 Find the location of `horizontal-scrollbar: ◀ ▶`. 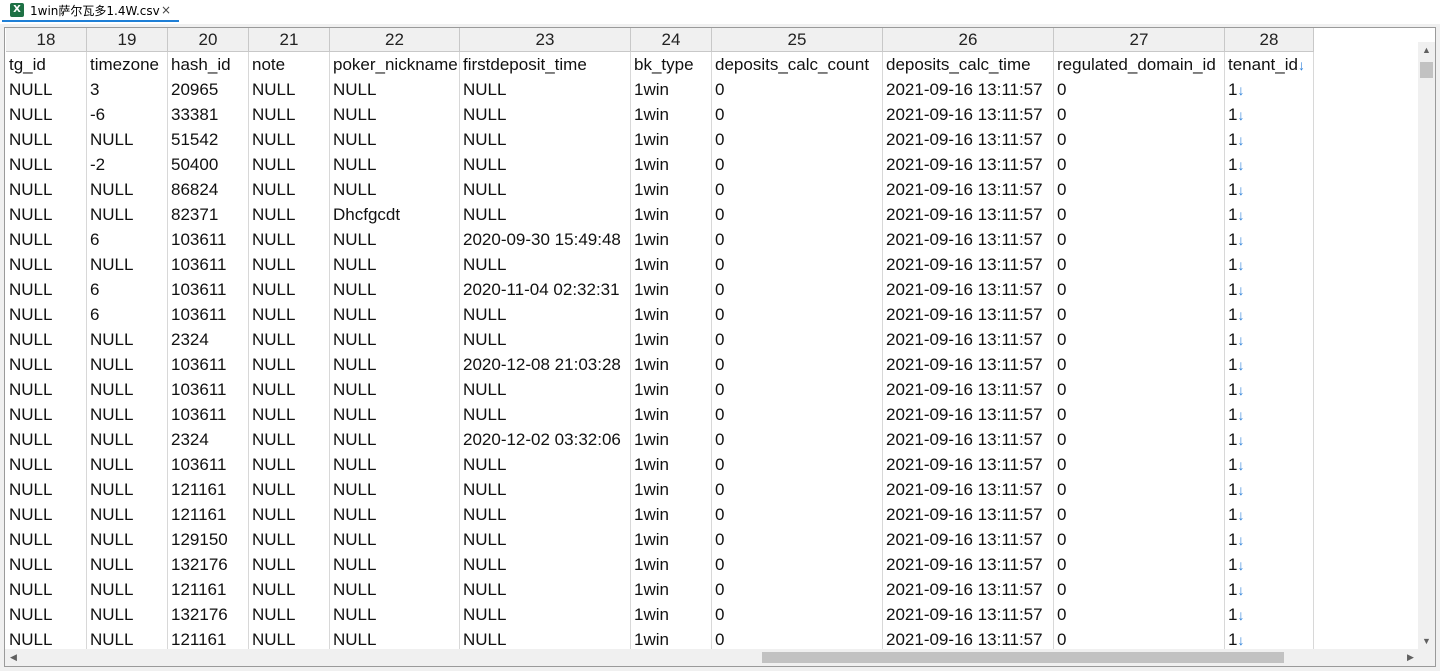

horizontal-scrollbar: ◀ ▶ is located at coordinates (720, 657).